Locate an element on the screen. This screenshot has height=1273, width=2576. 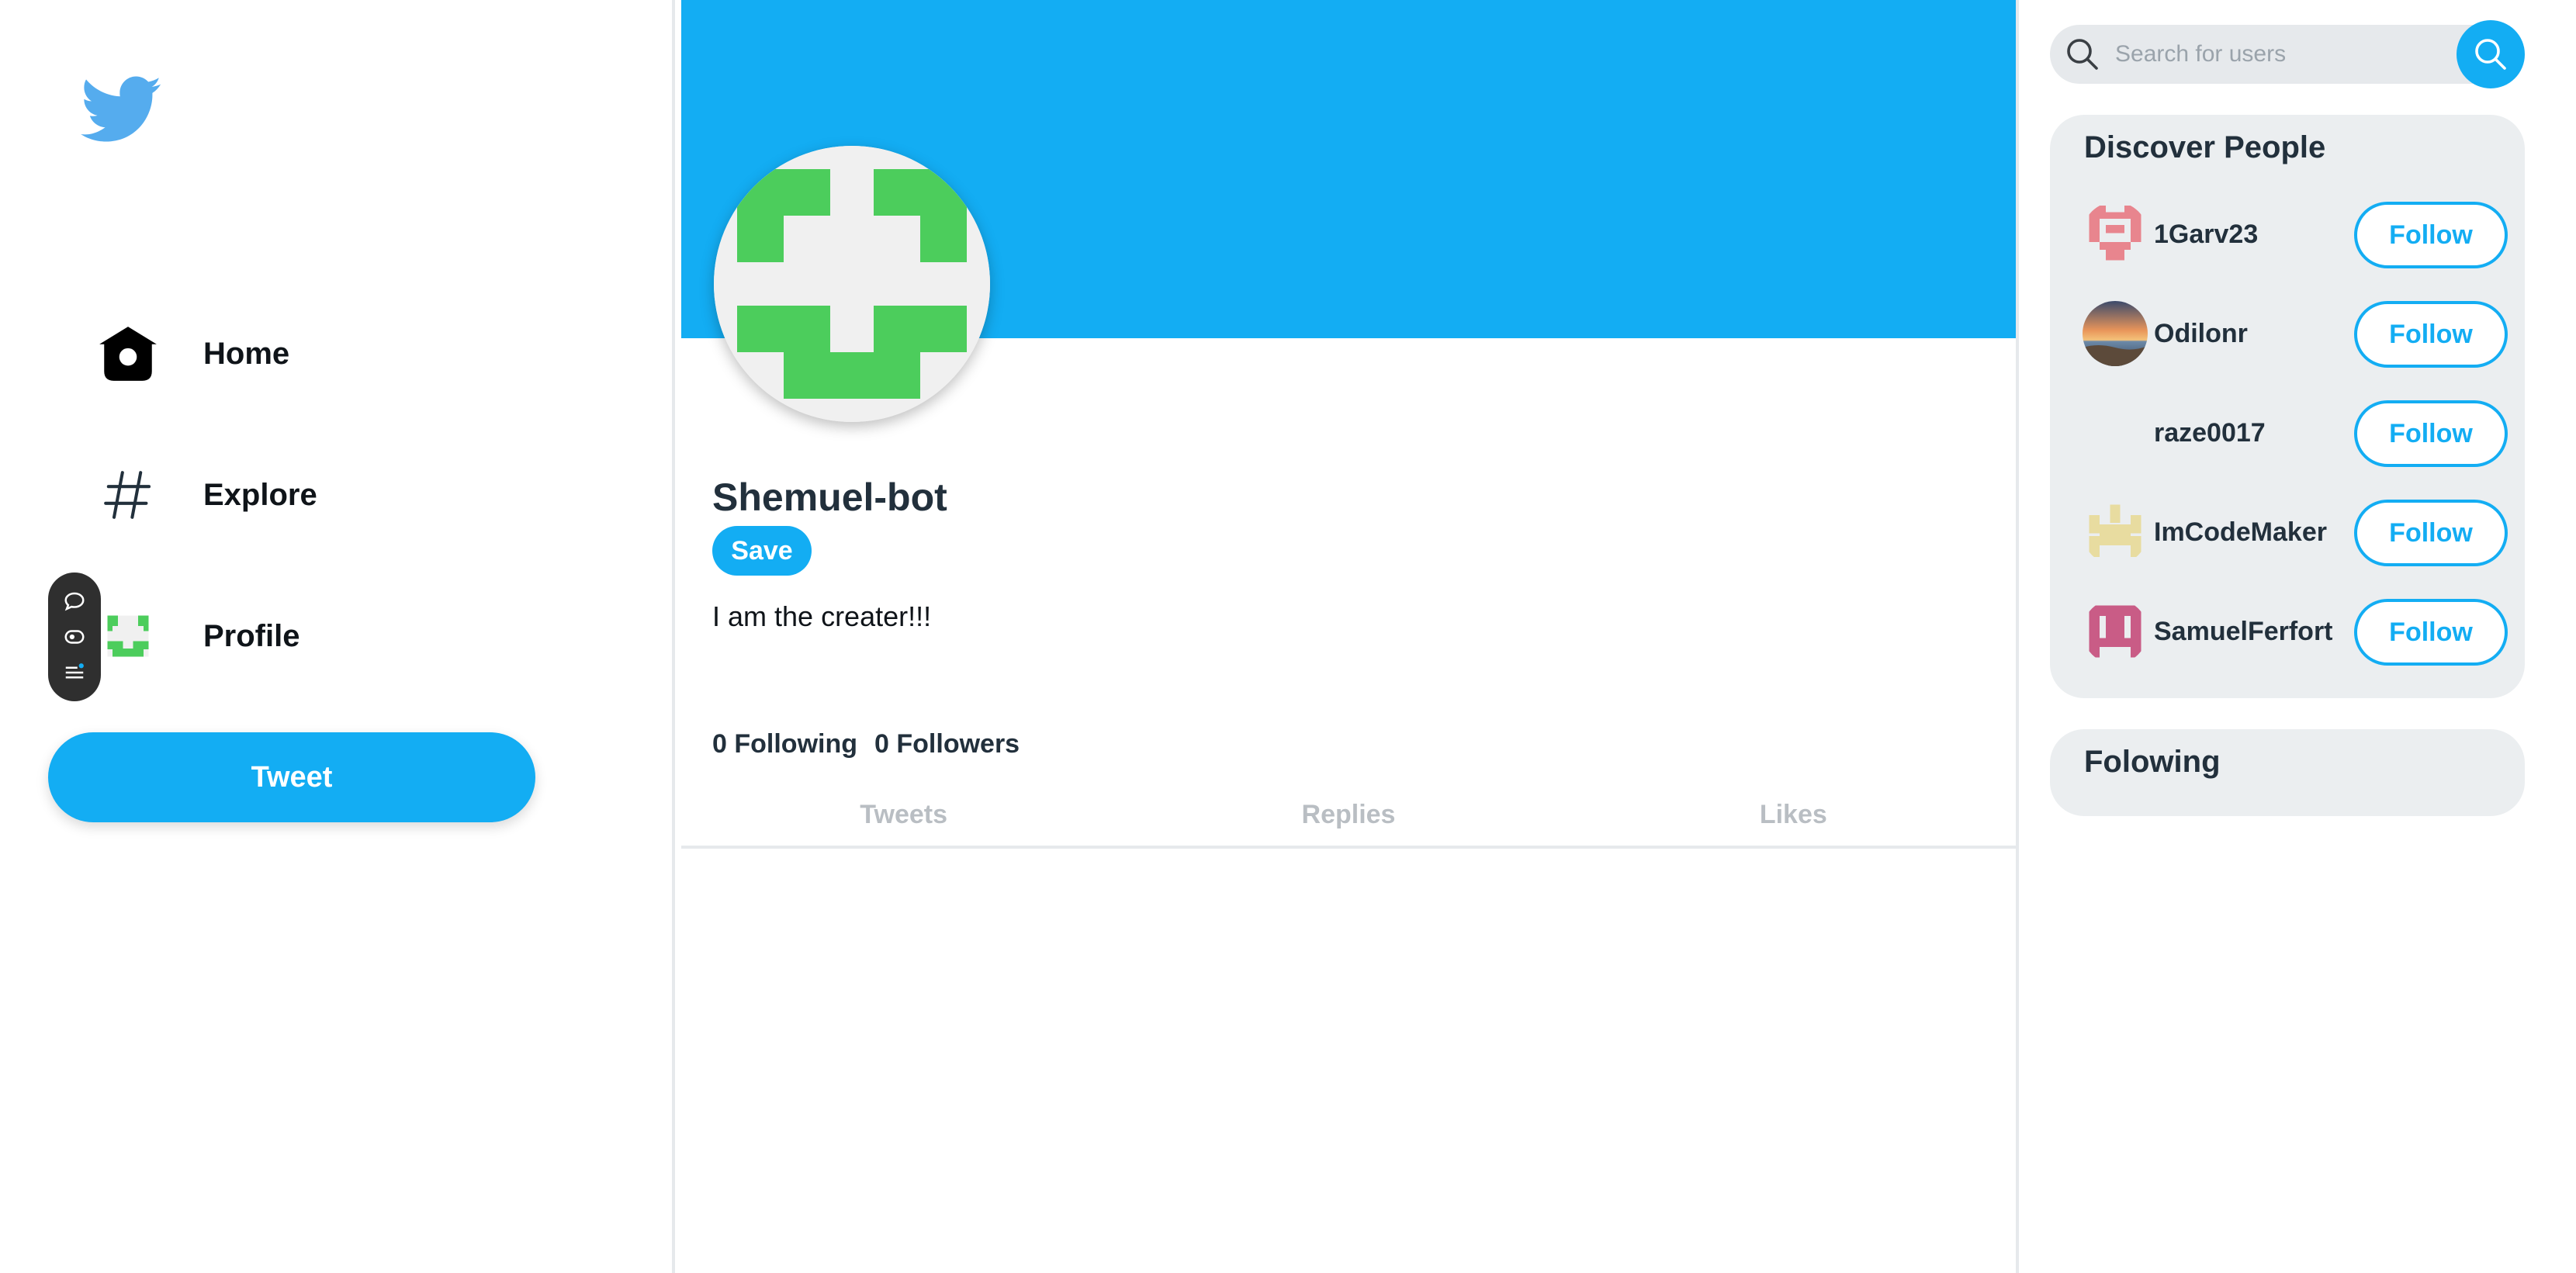
chat-bubble-icon is located at coordinates (74, 601).